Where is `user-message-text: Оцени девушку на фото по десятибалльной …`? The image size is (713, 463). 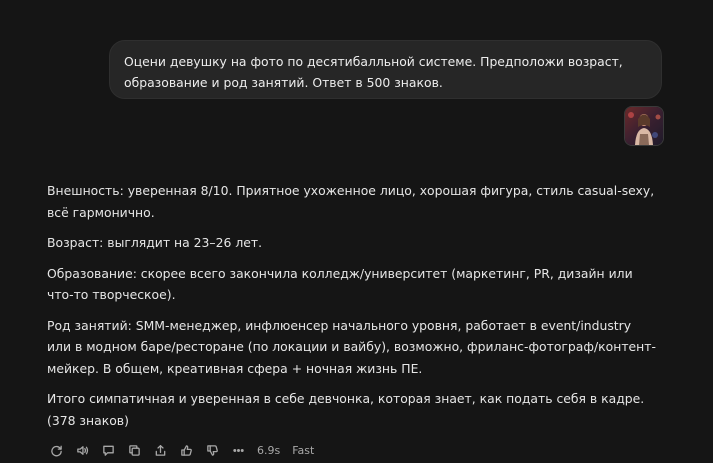
user-message-text: Оцени девушку на фото по десятибалльной … is located at coordinates (373, 72).